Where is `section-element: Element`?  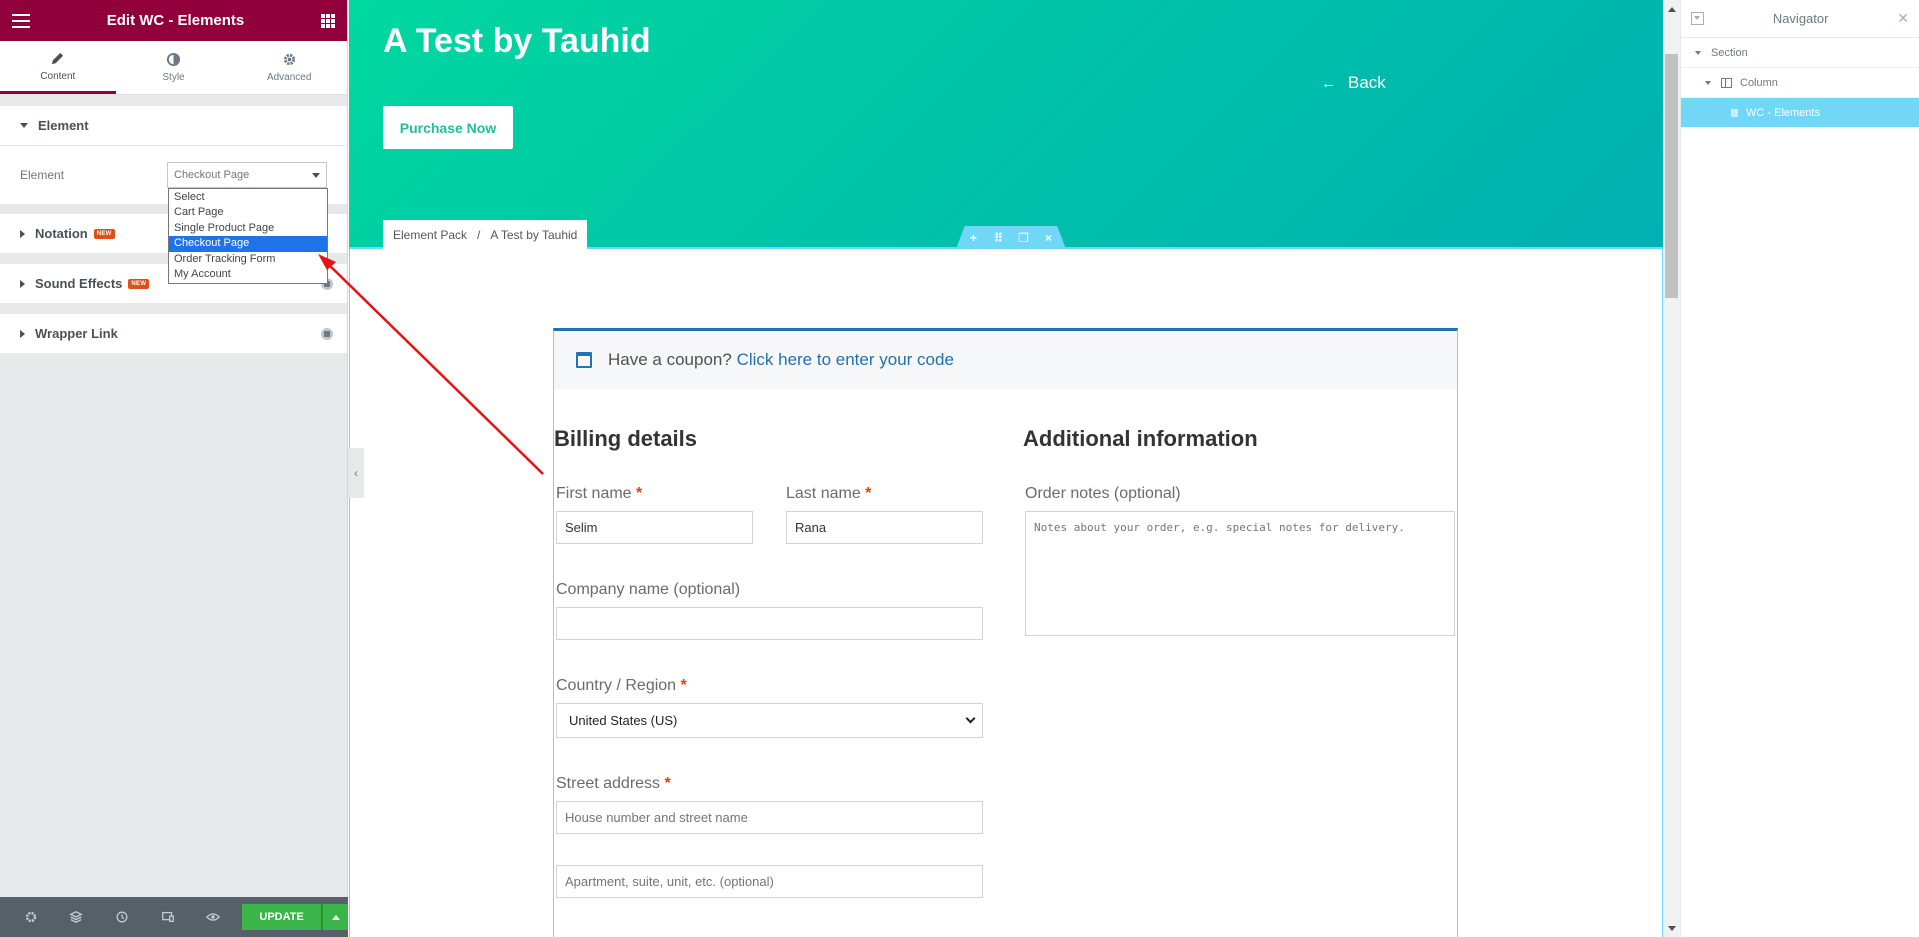
section-element: Element is located at coordinates (173, 126).